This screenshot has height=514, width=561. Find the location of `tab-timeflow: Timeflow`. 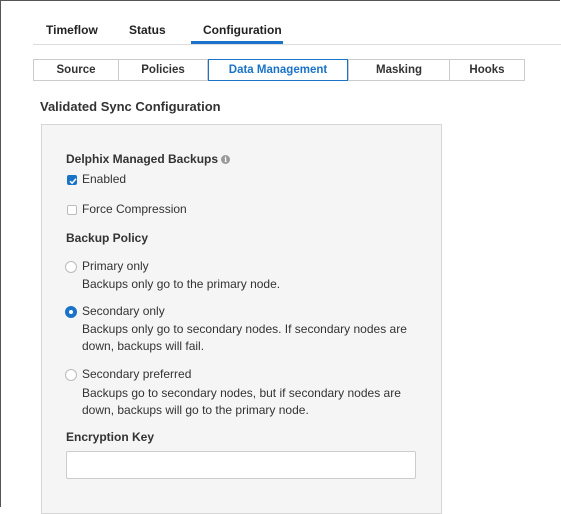

tab-timeflow: Timeflow is located at coordinates (72, 30).